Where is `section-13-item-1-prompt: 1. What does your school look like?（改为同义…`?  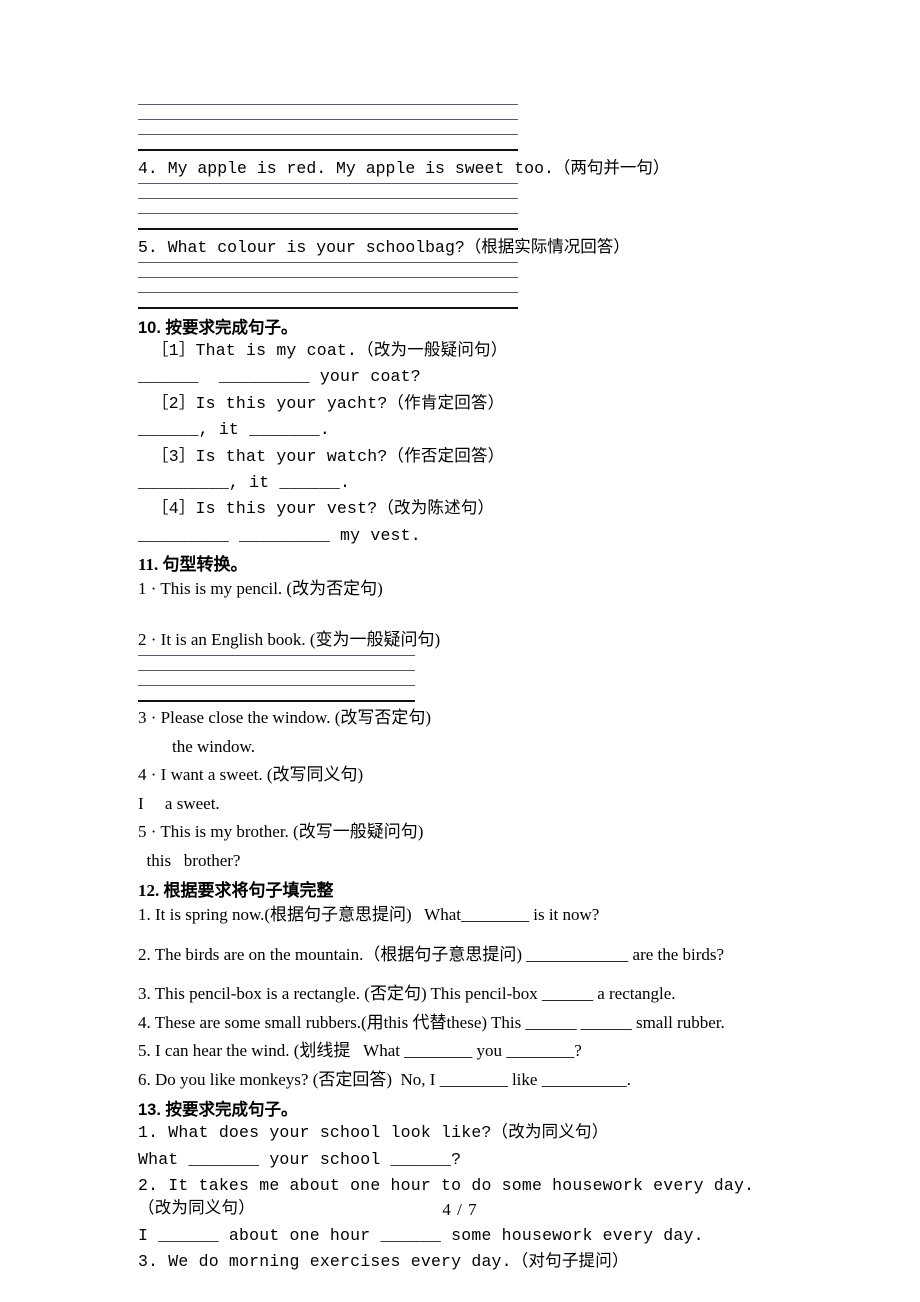 section-13-item-1-prompt: 1. What does your school look like?（改为同义… is located at coordinates (373, 1133).